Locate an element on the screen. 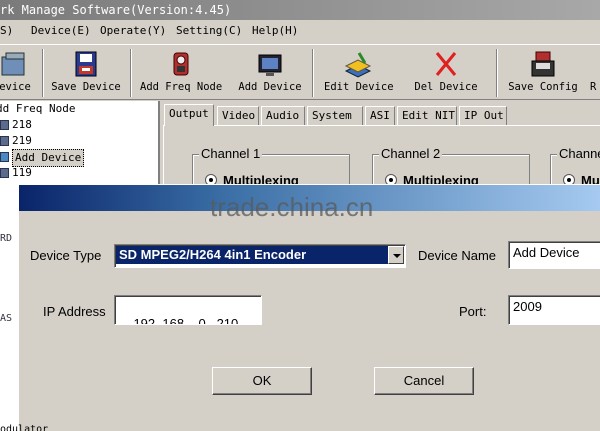  cancel-button-label: Cancel is located at coordinates (424, 380).